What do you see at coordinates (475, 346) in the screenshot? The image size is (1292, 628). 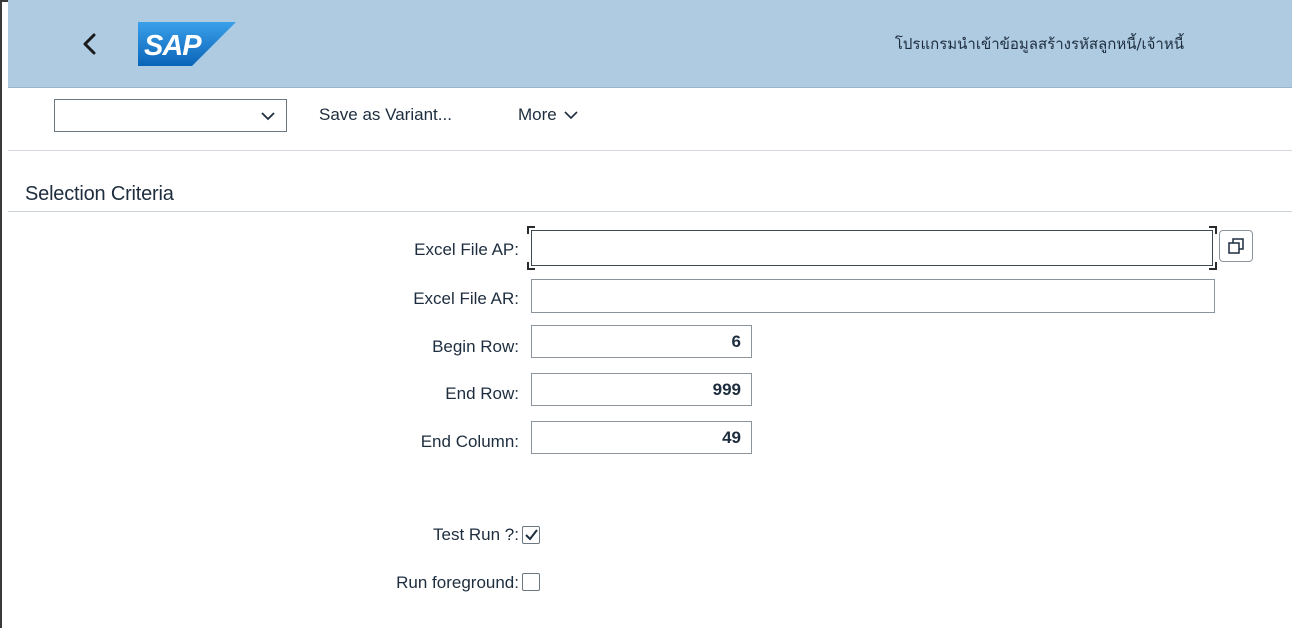 I see `begin-row-label: Begin Row:` at bounding box center [475, 346].